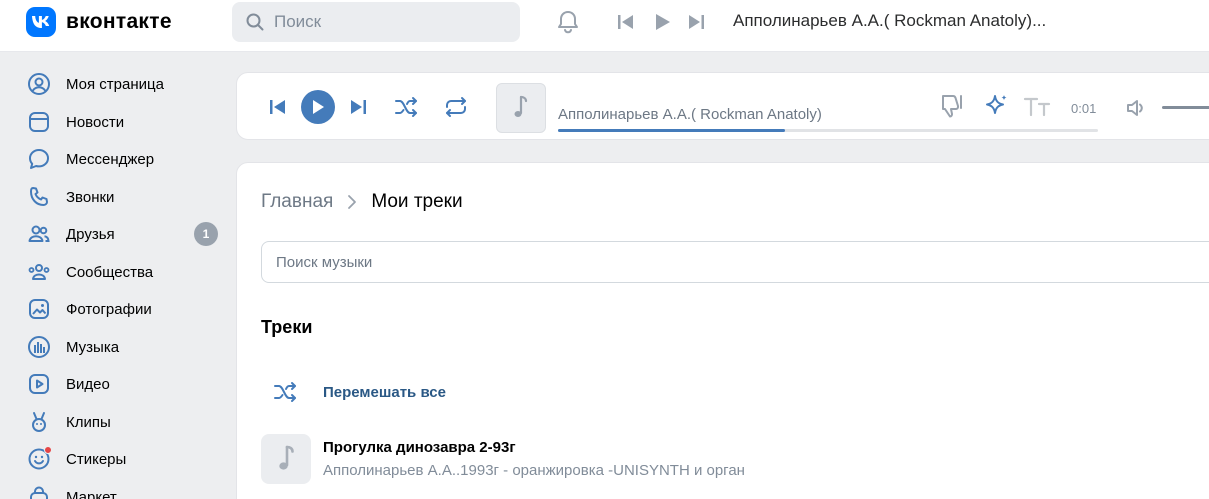 This screenshot has height=499, width=1209. I want to click on sidebar-item-photos: Фотографии, so click(126, 309).